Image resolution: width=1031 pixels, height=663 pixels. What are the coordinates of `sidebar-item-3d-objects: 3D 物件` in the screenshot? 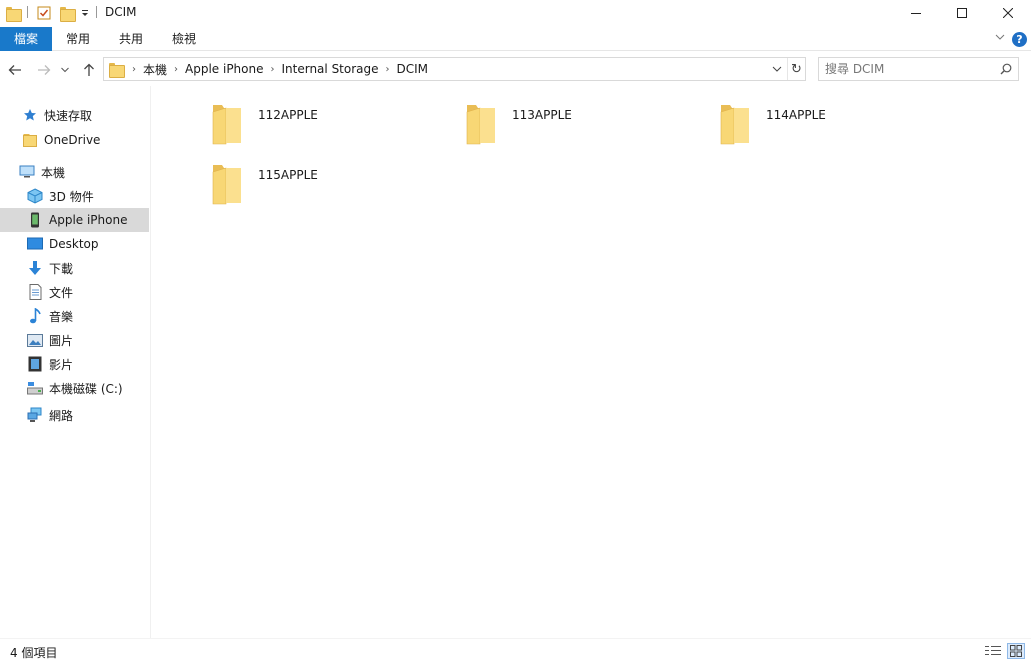 It's located at (74, 196).